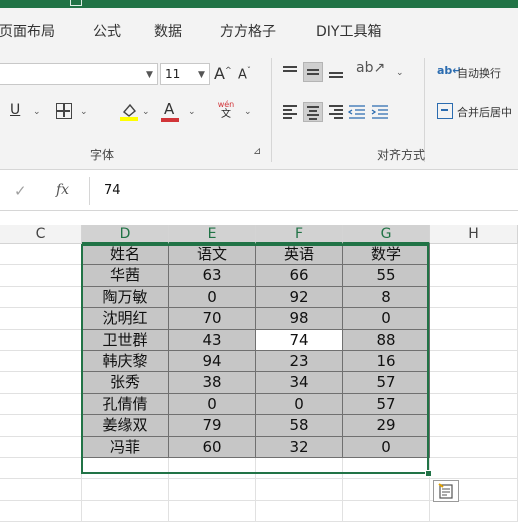 Image resolution: width=518 pixels, height=529 pixels. I want to click on table-header-cell: 英语, so click(299, 255).